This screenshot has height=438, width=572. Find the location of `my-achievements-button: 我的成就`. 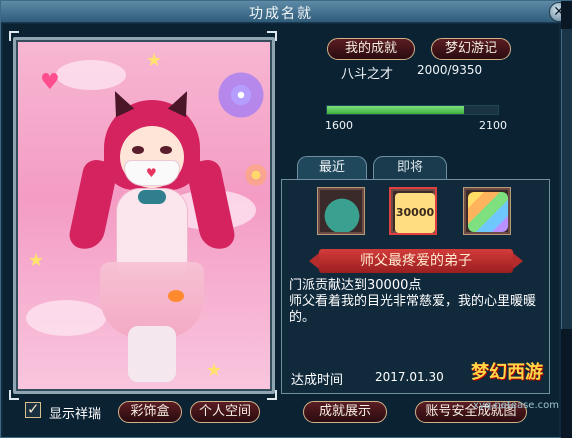

my-achievements-button: 我的成就 is located at coordinates (371, 49).